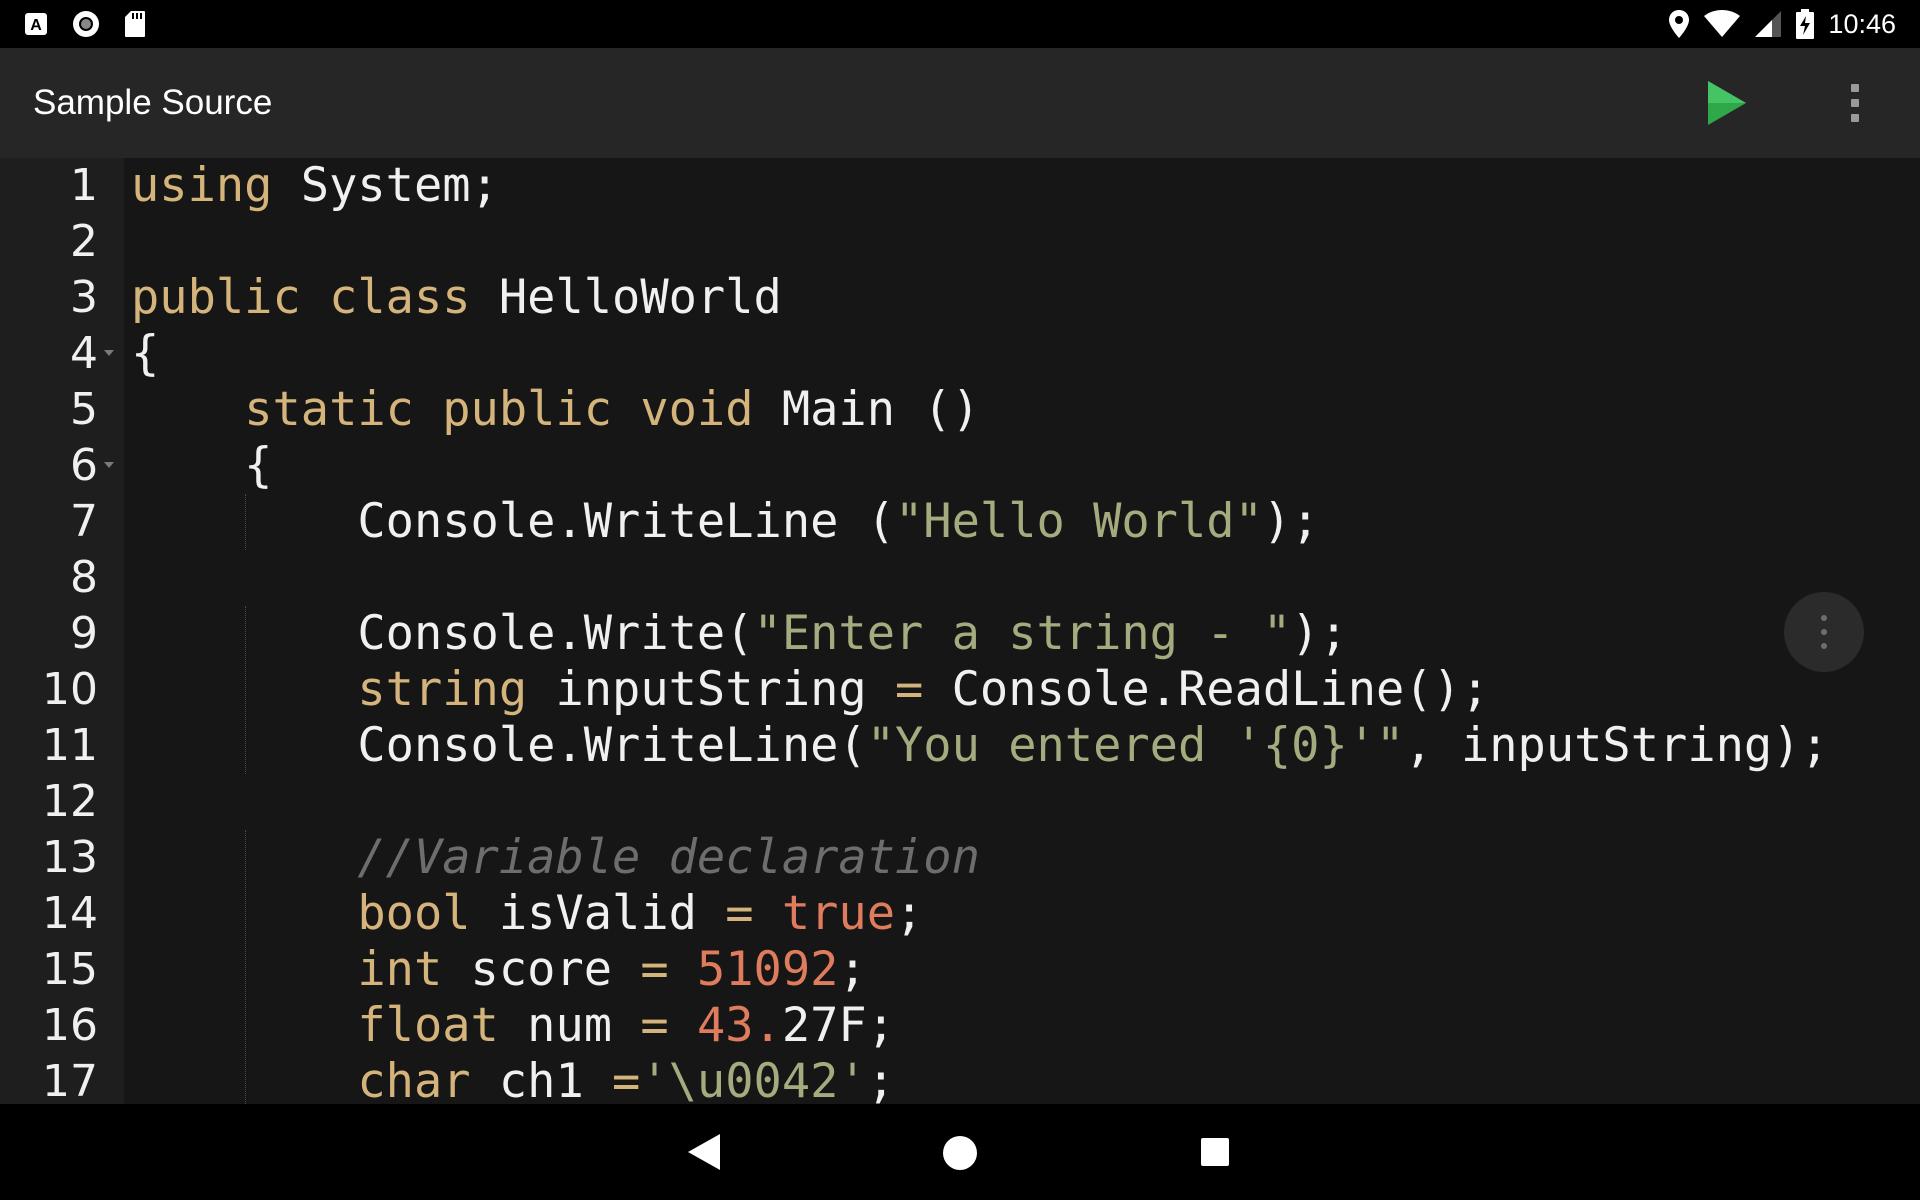 This screenshot has width=1920, height=1200. What do you see at coordinates (84, 577) in the screenshot?
I see `line-number: 8` at bounding box center [84, 577].